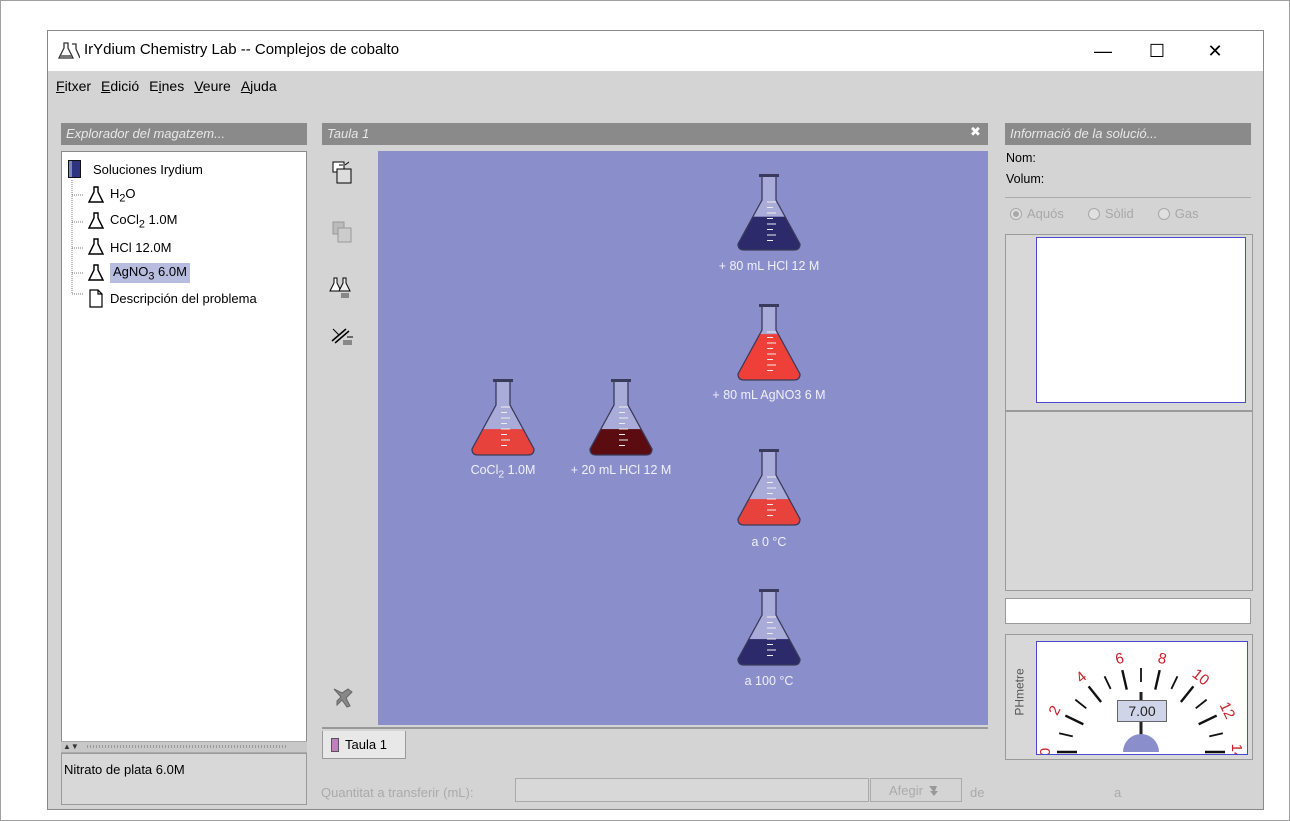 This screenshot has width=1290, height=821. I want to click on properties-panel, so click(1129, 501).